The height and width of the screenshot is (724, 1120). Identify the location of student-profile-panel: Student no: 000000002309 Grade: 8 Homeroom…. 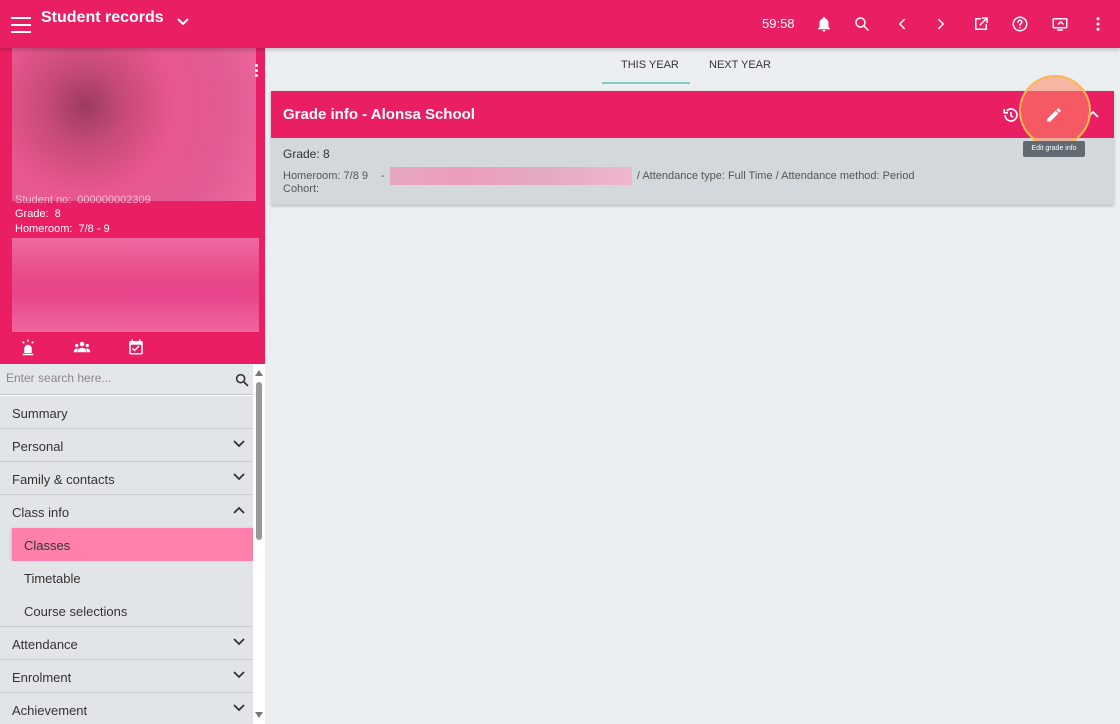
(132, 206).